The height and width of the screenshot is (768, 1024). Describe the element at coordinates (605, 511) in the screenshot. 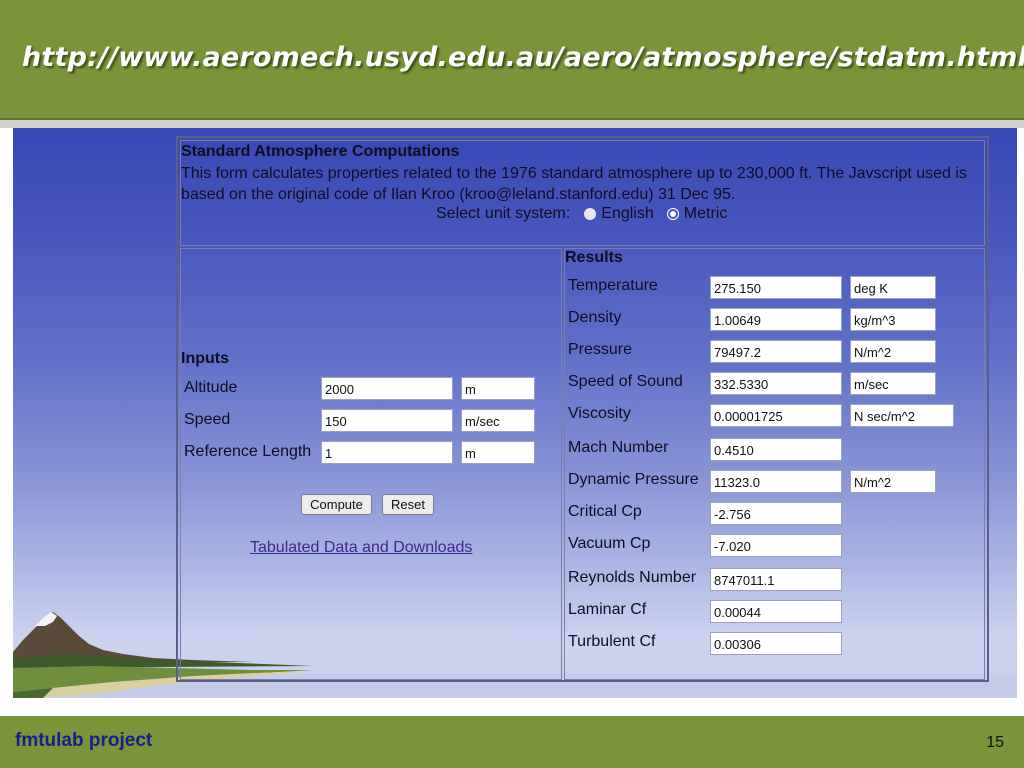

I see `result-label: Critical Cp` at that location.